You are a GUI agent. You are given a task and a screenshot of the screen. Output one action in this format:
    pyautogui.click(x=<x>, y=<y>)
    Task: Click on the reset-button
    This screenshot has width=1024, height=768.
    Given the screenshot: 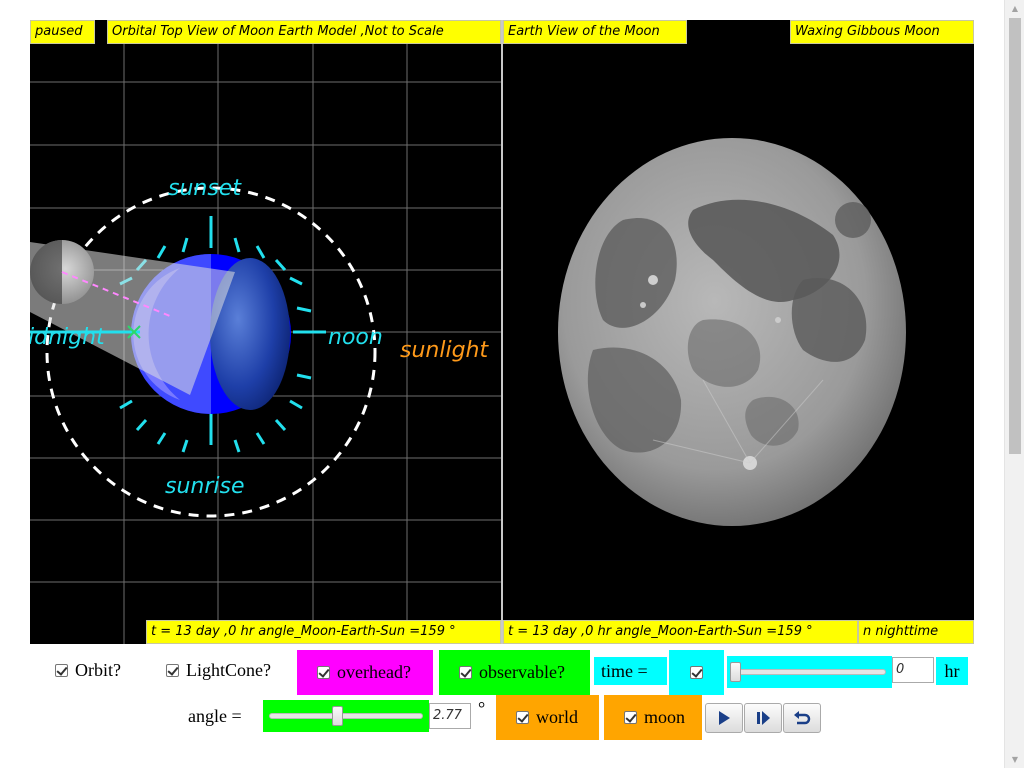 What is the action you would take?
    pyautogui.click(x=802, y=718)
    